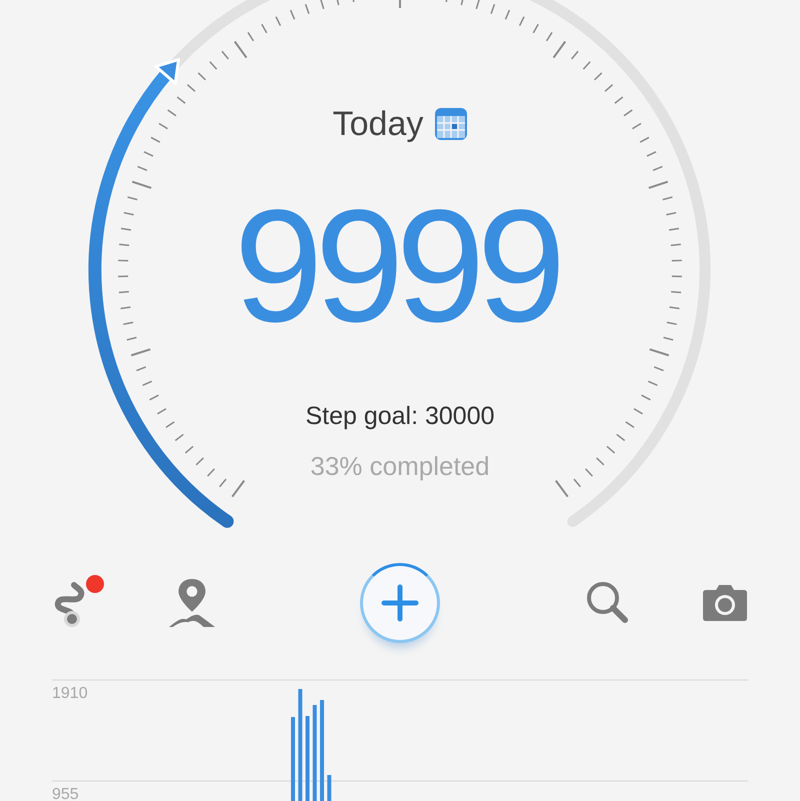 This screenshot has height=801, width=800. What do you see at coordinates (378, 124) in the screenshot?
I see `day-title: Today` at bounding box center [378, 124].